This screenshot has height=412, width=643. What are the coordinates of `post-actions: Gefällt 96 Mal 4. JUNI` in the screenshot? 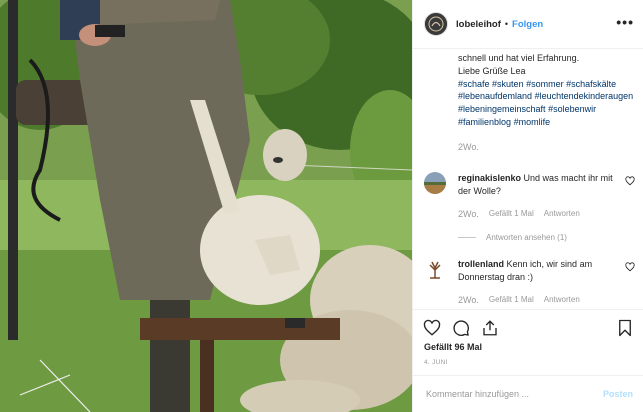 It's located at (528, 342).